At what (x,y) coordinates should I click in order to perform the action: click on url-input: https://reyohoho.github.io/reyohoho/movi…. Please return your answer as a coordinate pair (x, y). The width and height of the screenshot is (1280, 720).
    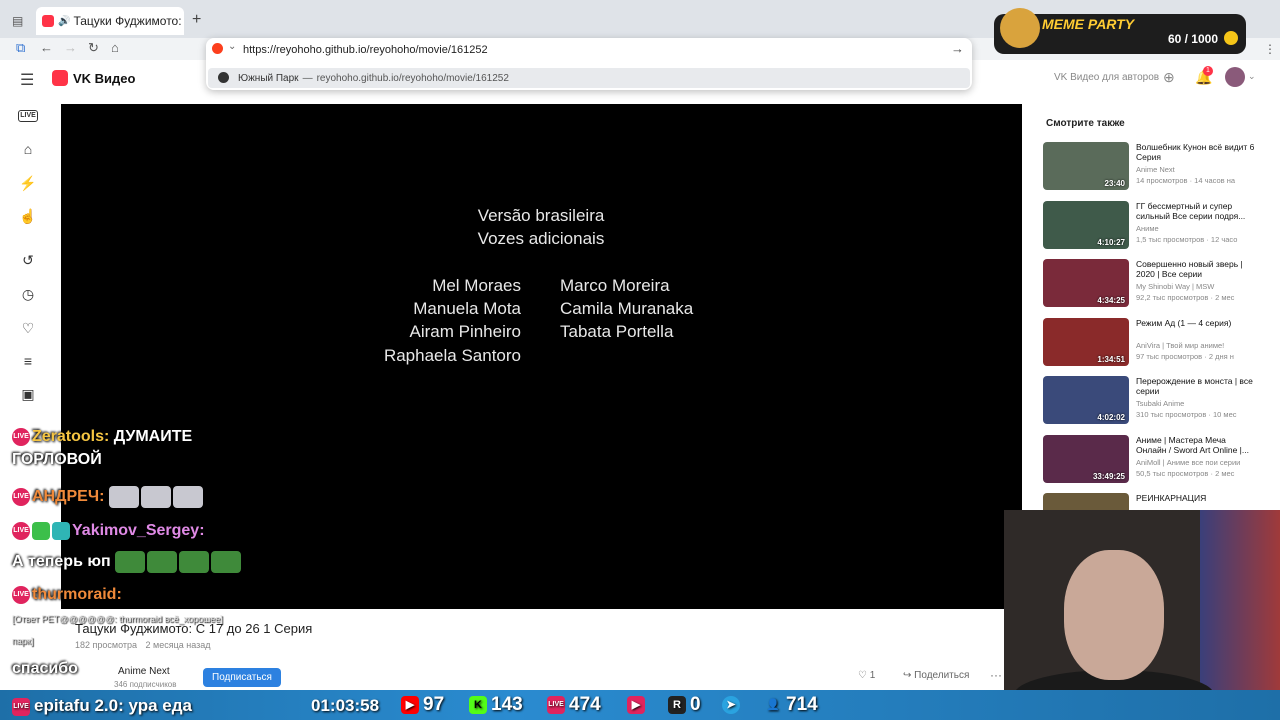
    Looking at the image, I should click on (365, 50).